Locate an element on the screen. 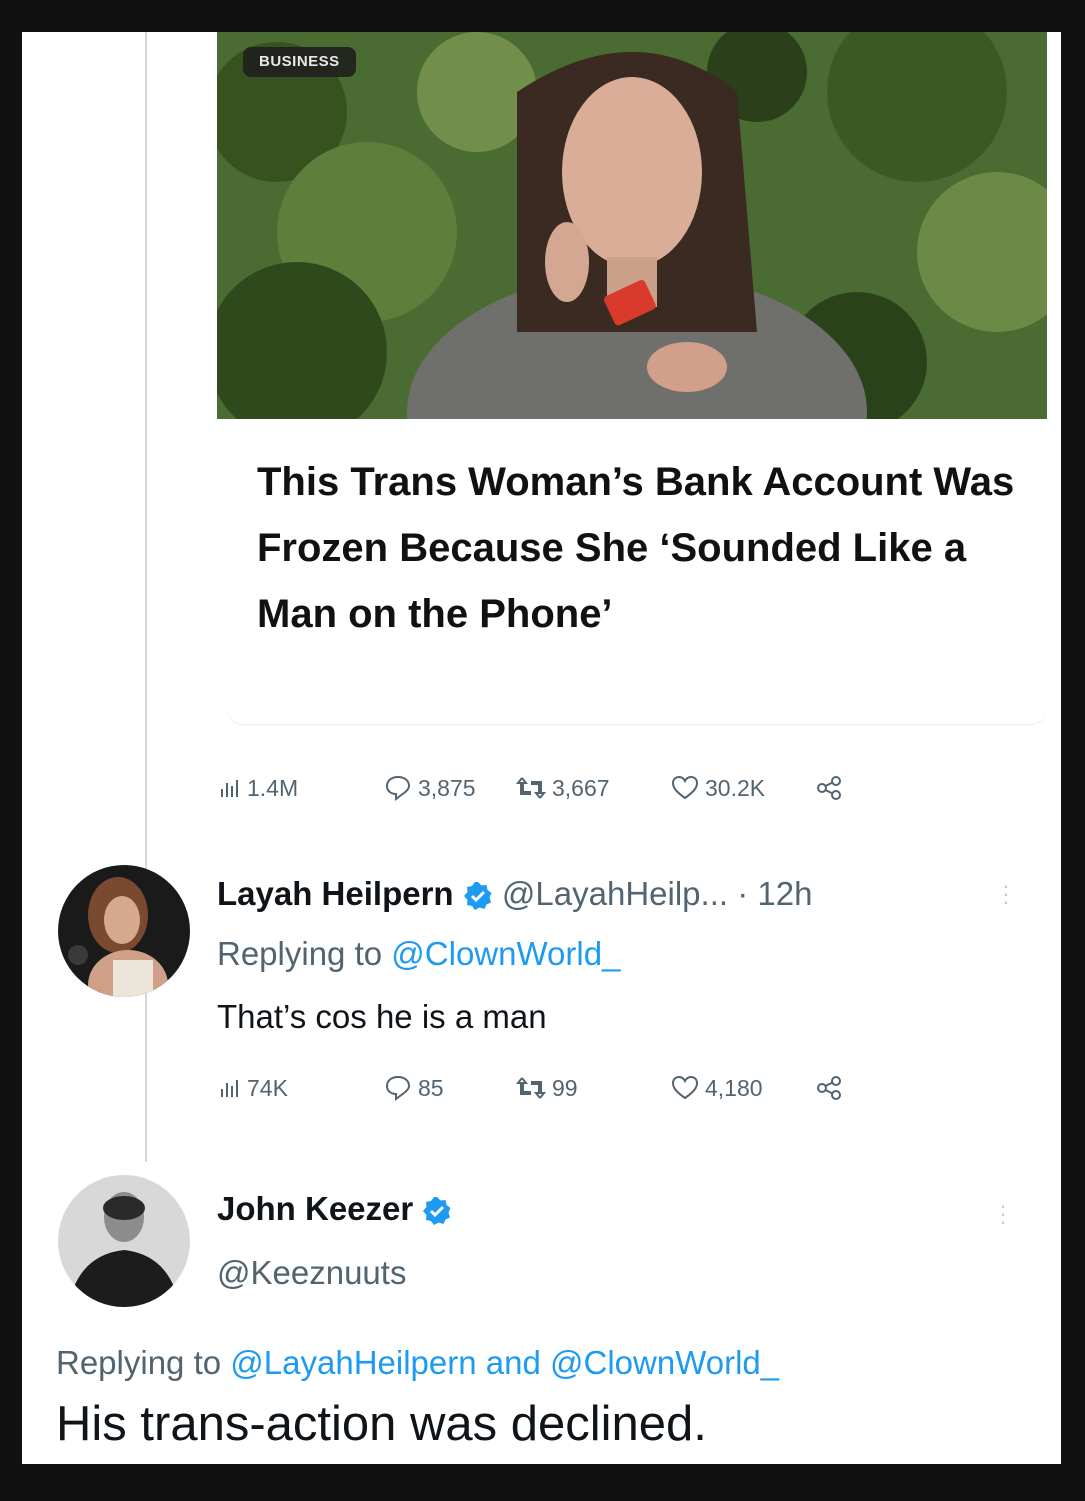 Image resolution: width=1085 pixels, height=1501 pixels. retweet-count: 99 is located at coordinates (565, 1087).